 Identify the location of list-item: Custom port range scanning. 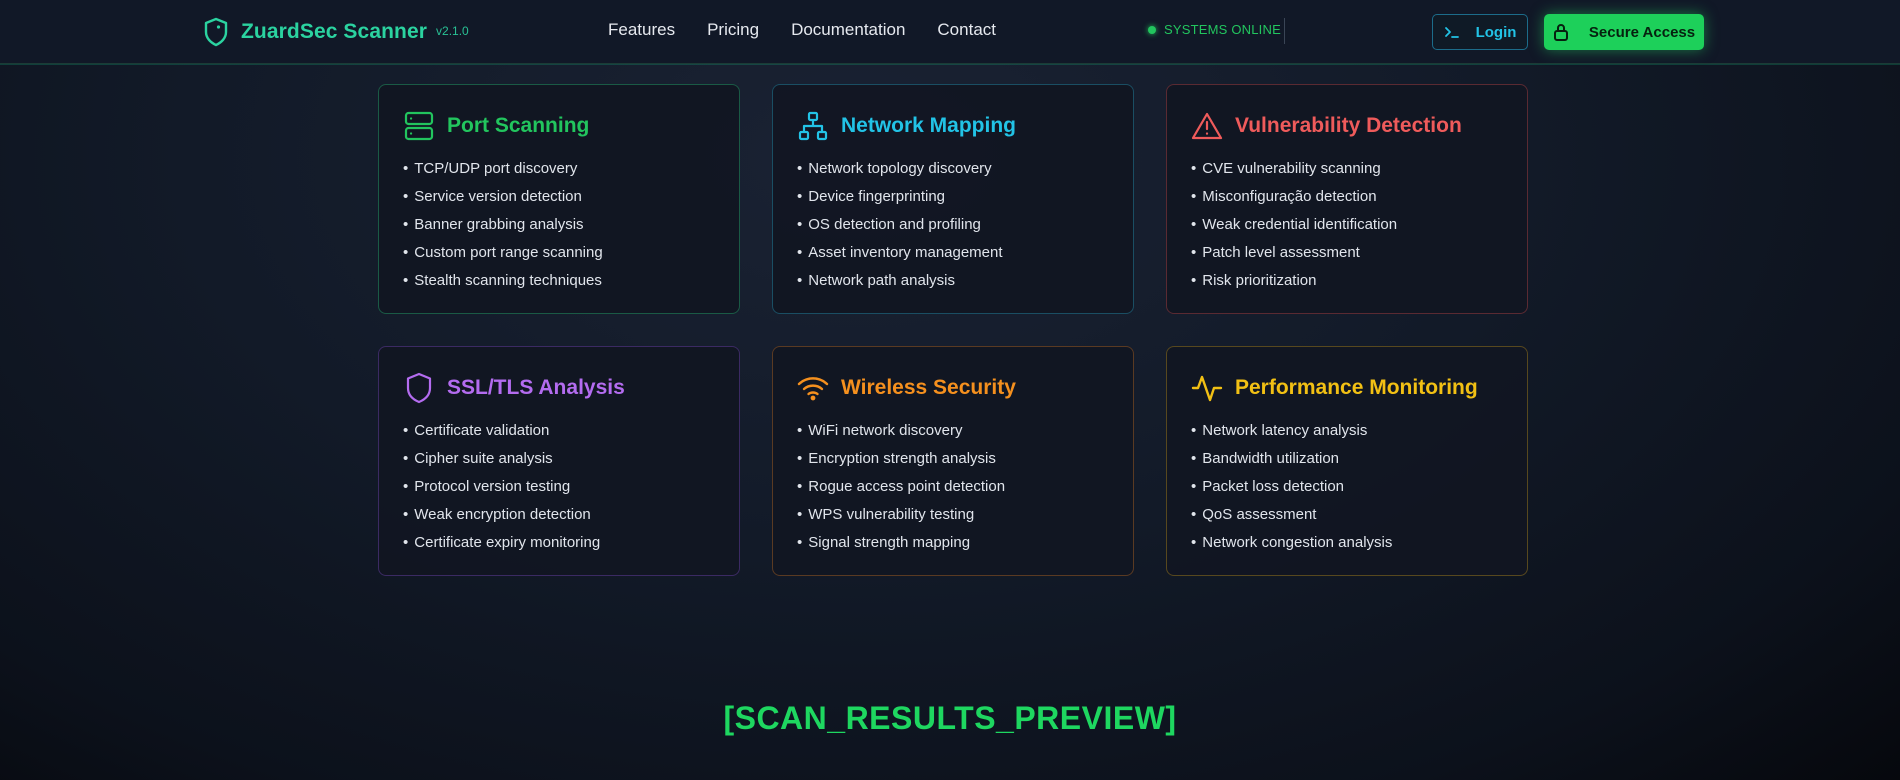
(559, 253).